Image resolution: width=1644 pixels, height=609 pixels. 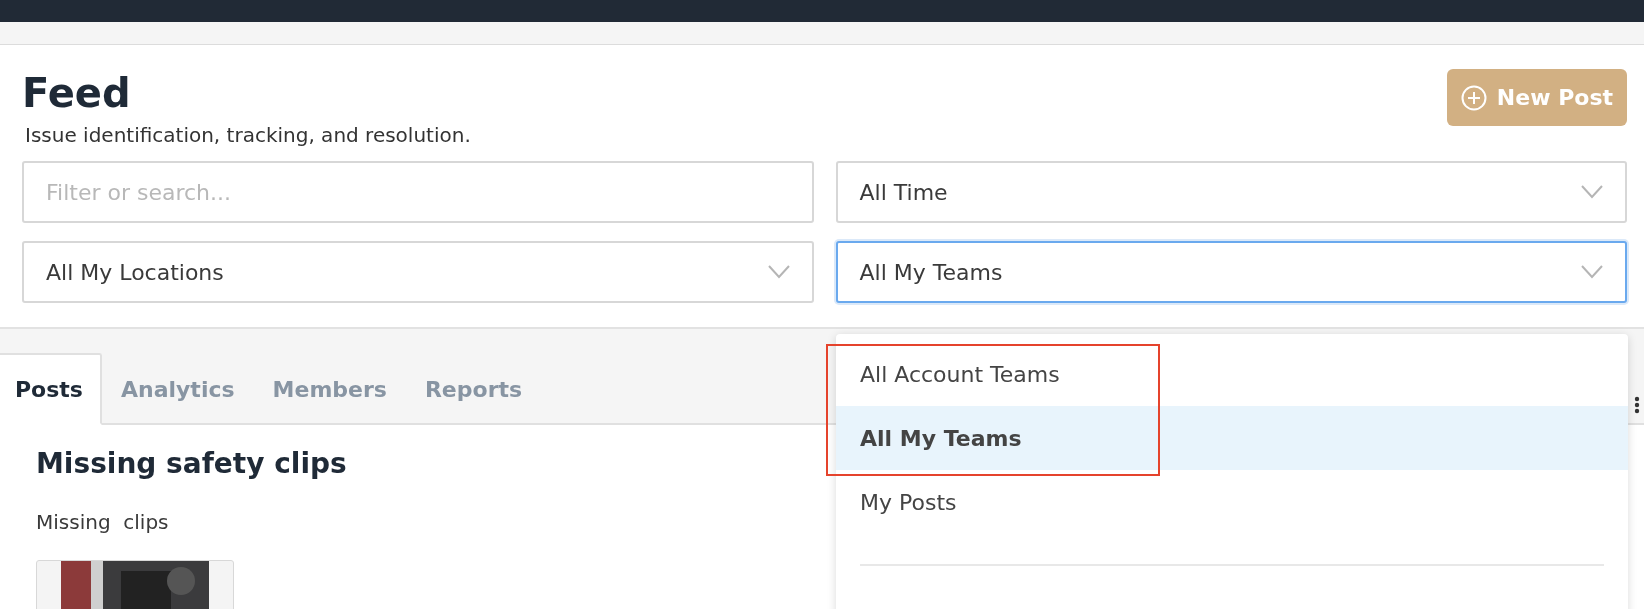 What do you see at coordinates (135, 584) in the screenshot?
I see `attachment-thumbnail` at bounding box center [135, 584].